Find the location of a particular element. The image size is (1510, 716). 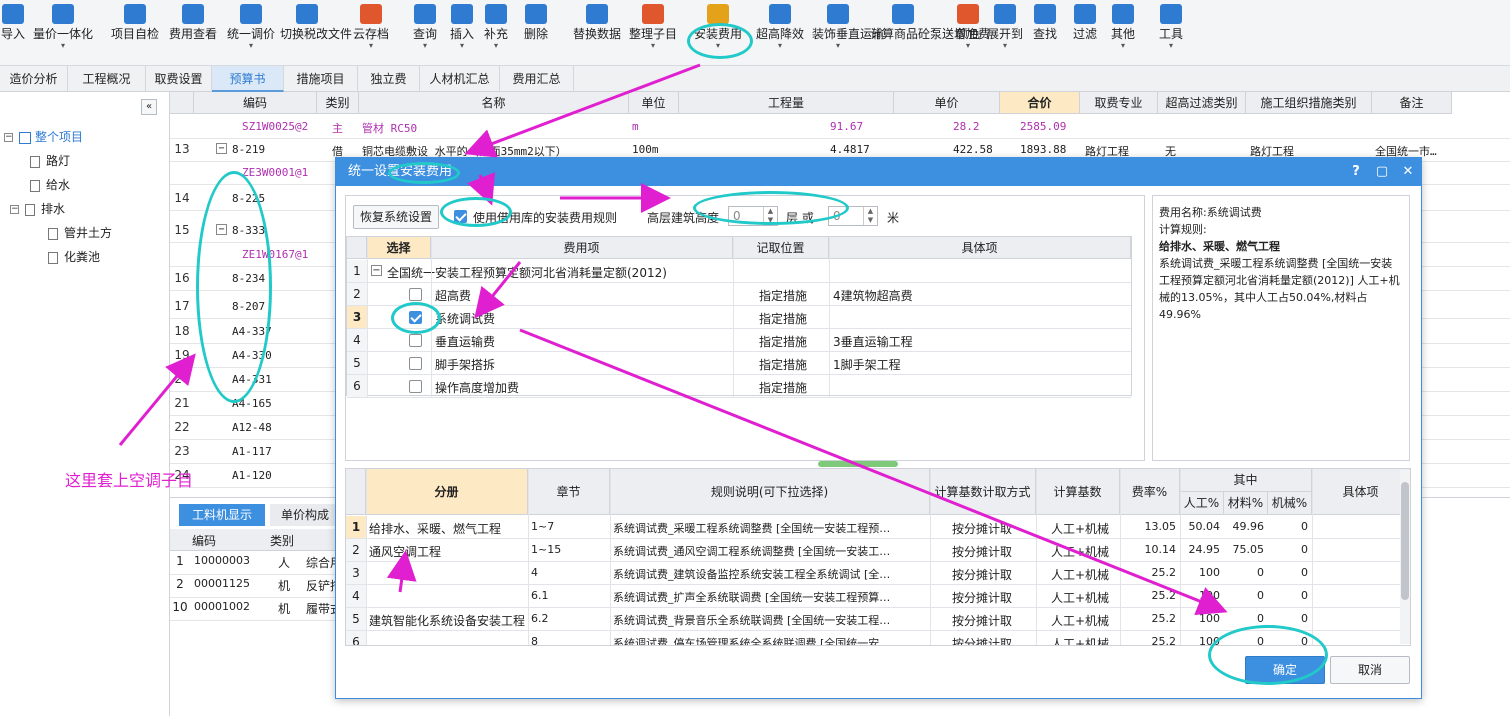

highlight-height is located at coordinates (771, 208).